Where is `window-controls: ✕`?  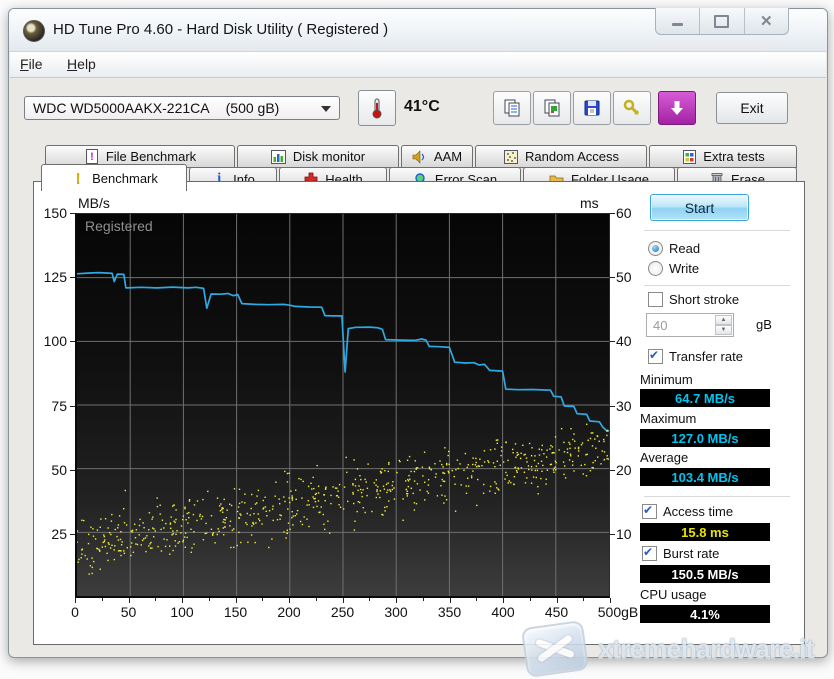
window-controls: ✕ is located at coordinates (722, 21).